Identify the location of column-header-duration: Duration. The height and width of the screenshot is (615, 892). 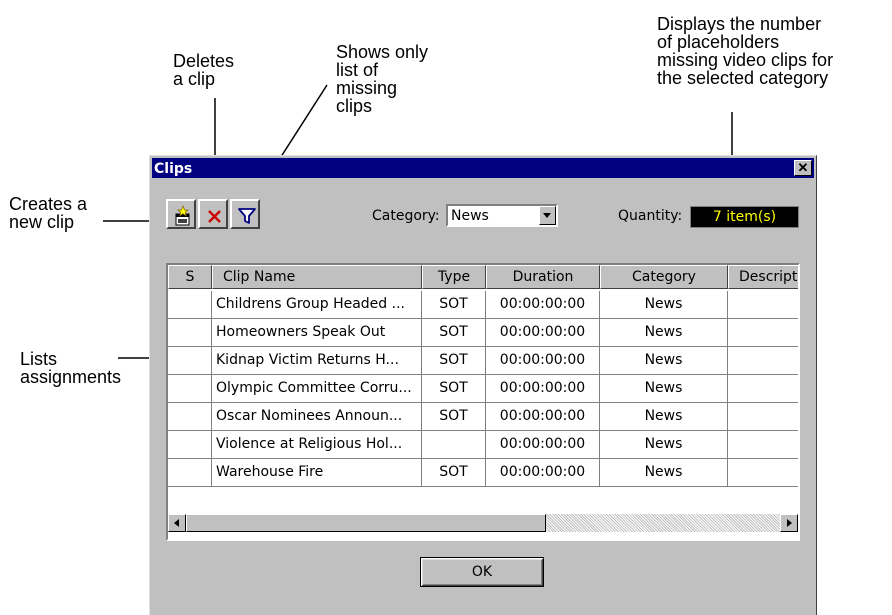
(543, 277).